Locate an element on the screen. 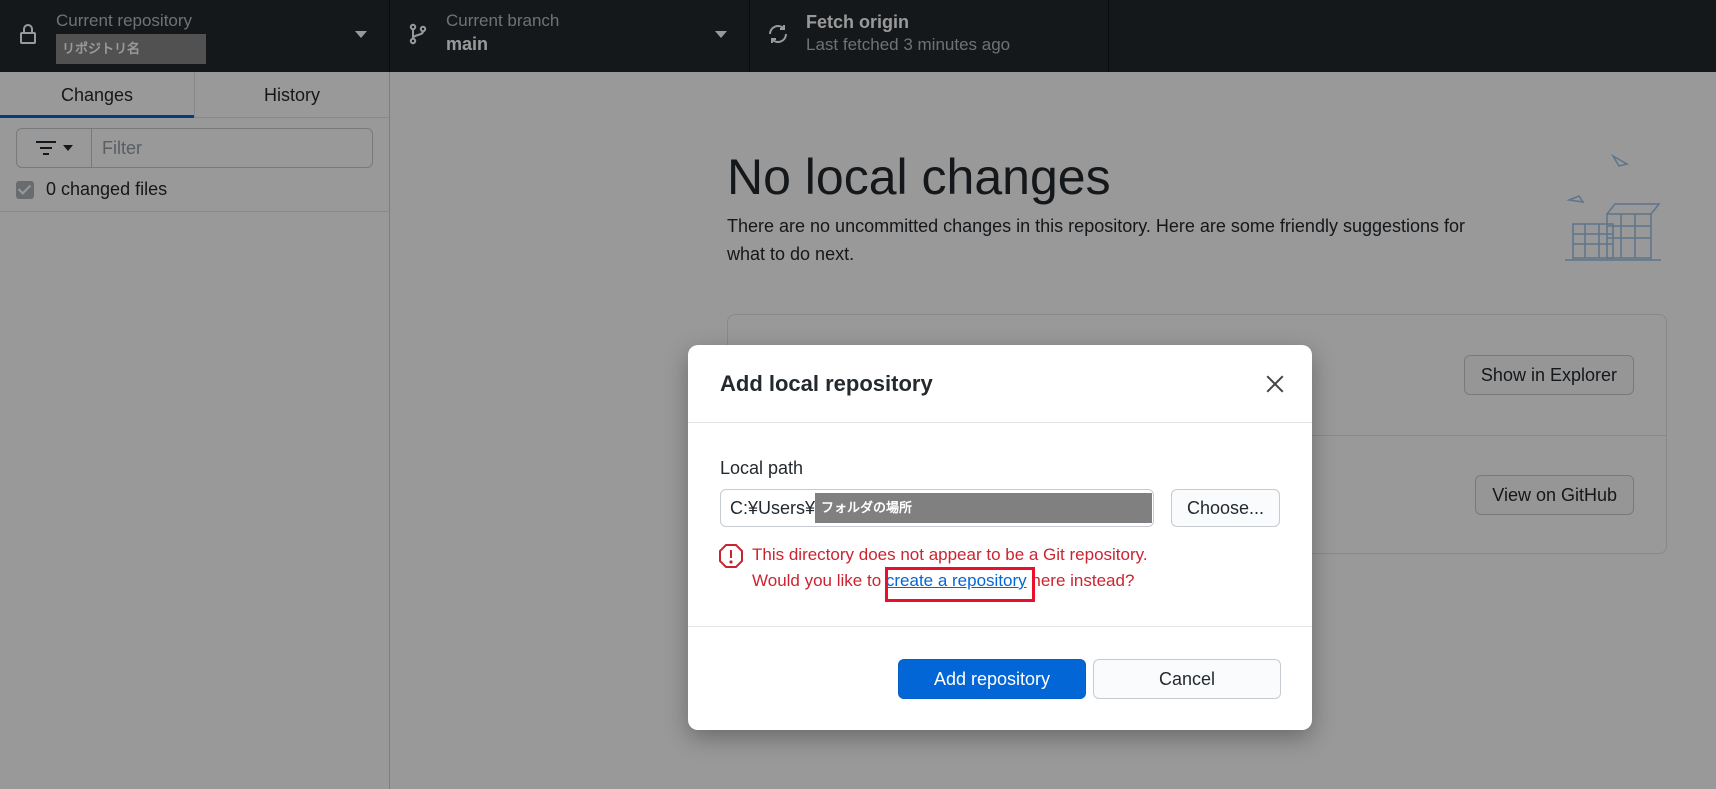 This screenshot has width=1716, height=789. cancel-button: Cancel is located at coordinates (1187, 679).